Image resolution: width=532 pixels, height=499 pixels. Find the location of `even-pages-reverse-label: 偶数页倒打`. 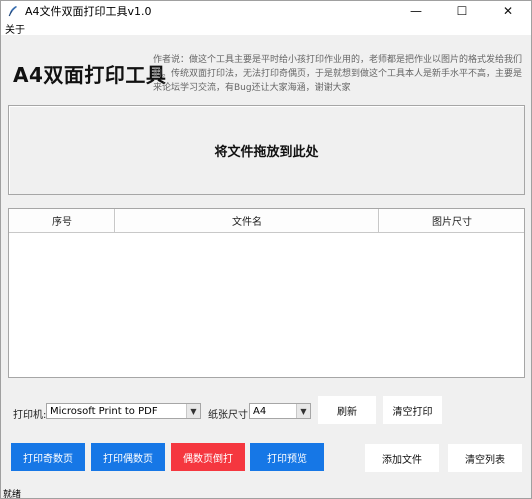

even-pages-reverse-label: 偶数页倒打 is located at coordinates (208, 459).